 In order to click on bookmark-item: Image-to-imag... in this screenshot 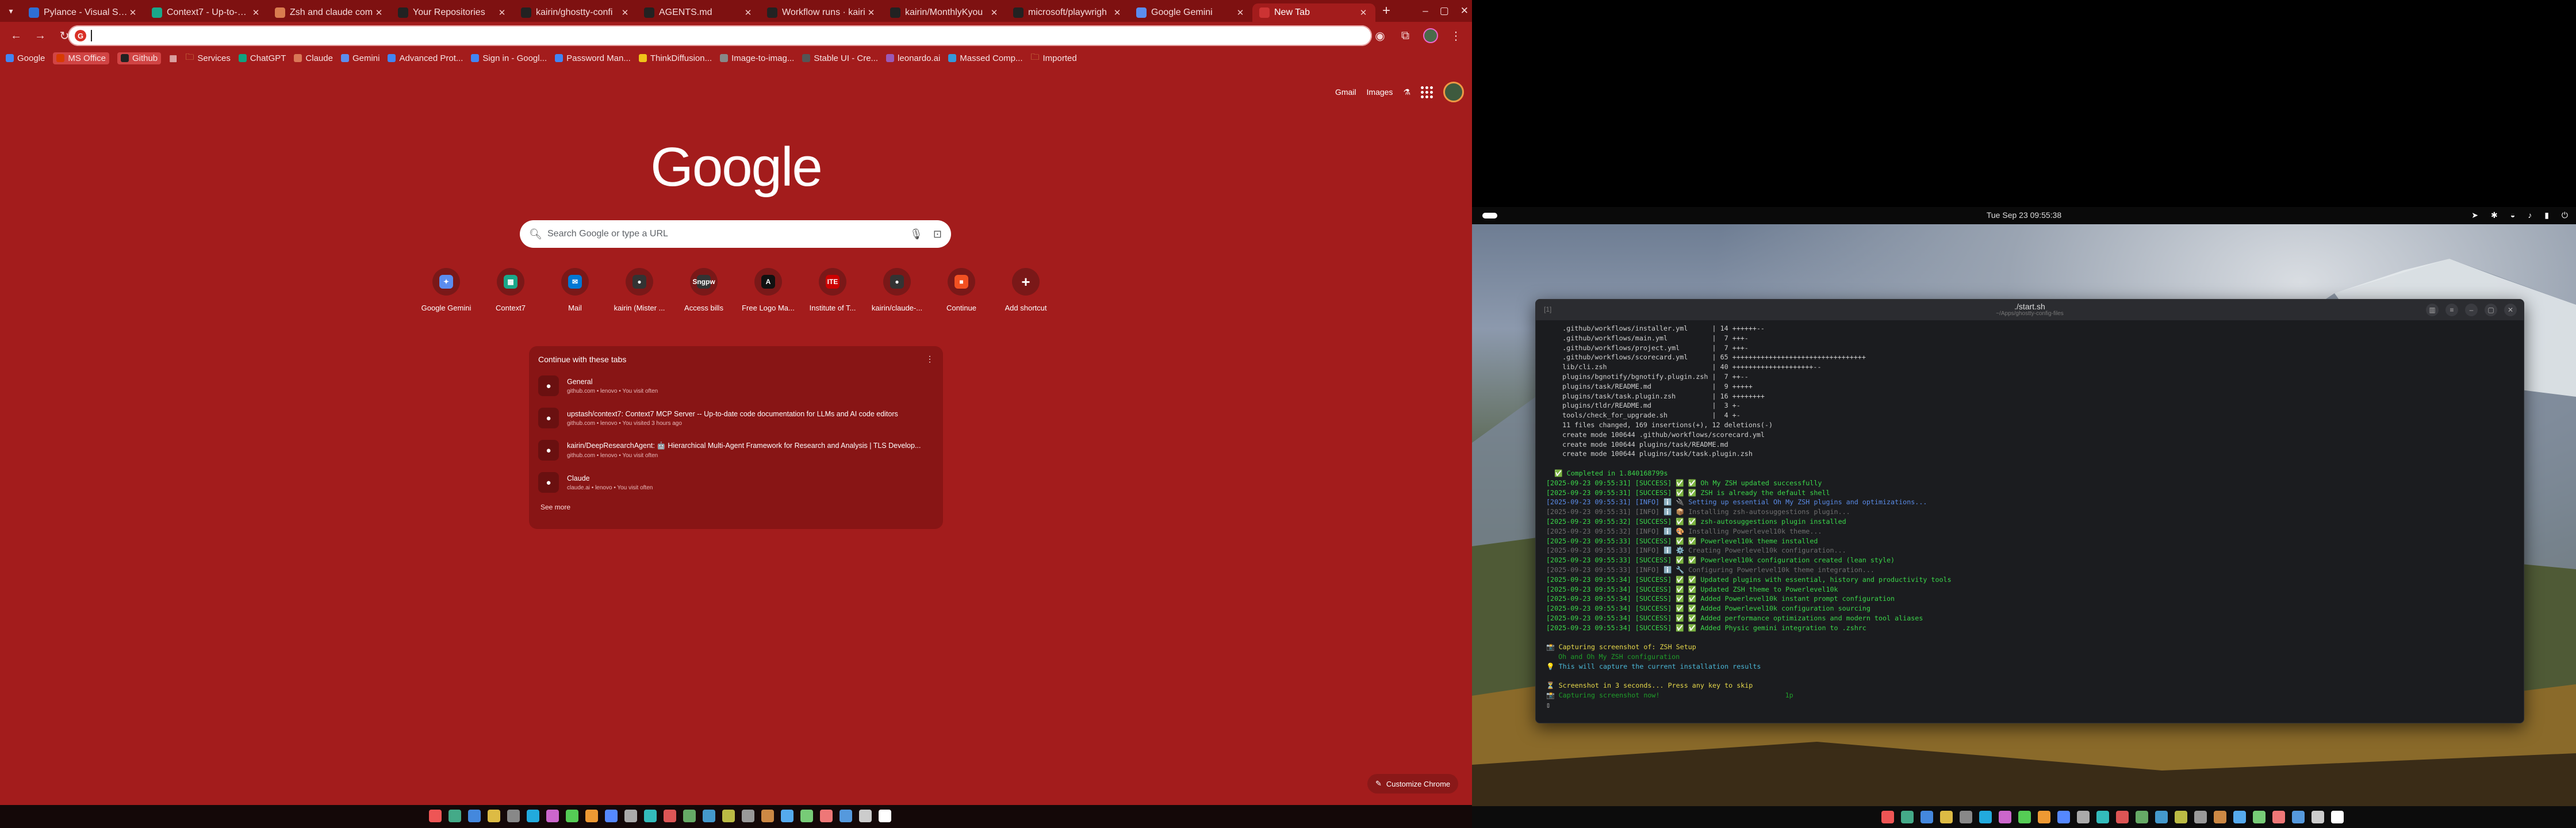, I will do `click(757, 58)`.